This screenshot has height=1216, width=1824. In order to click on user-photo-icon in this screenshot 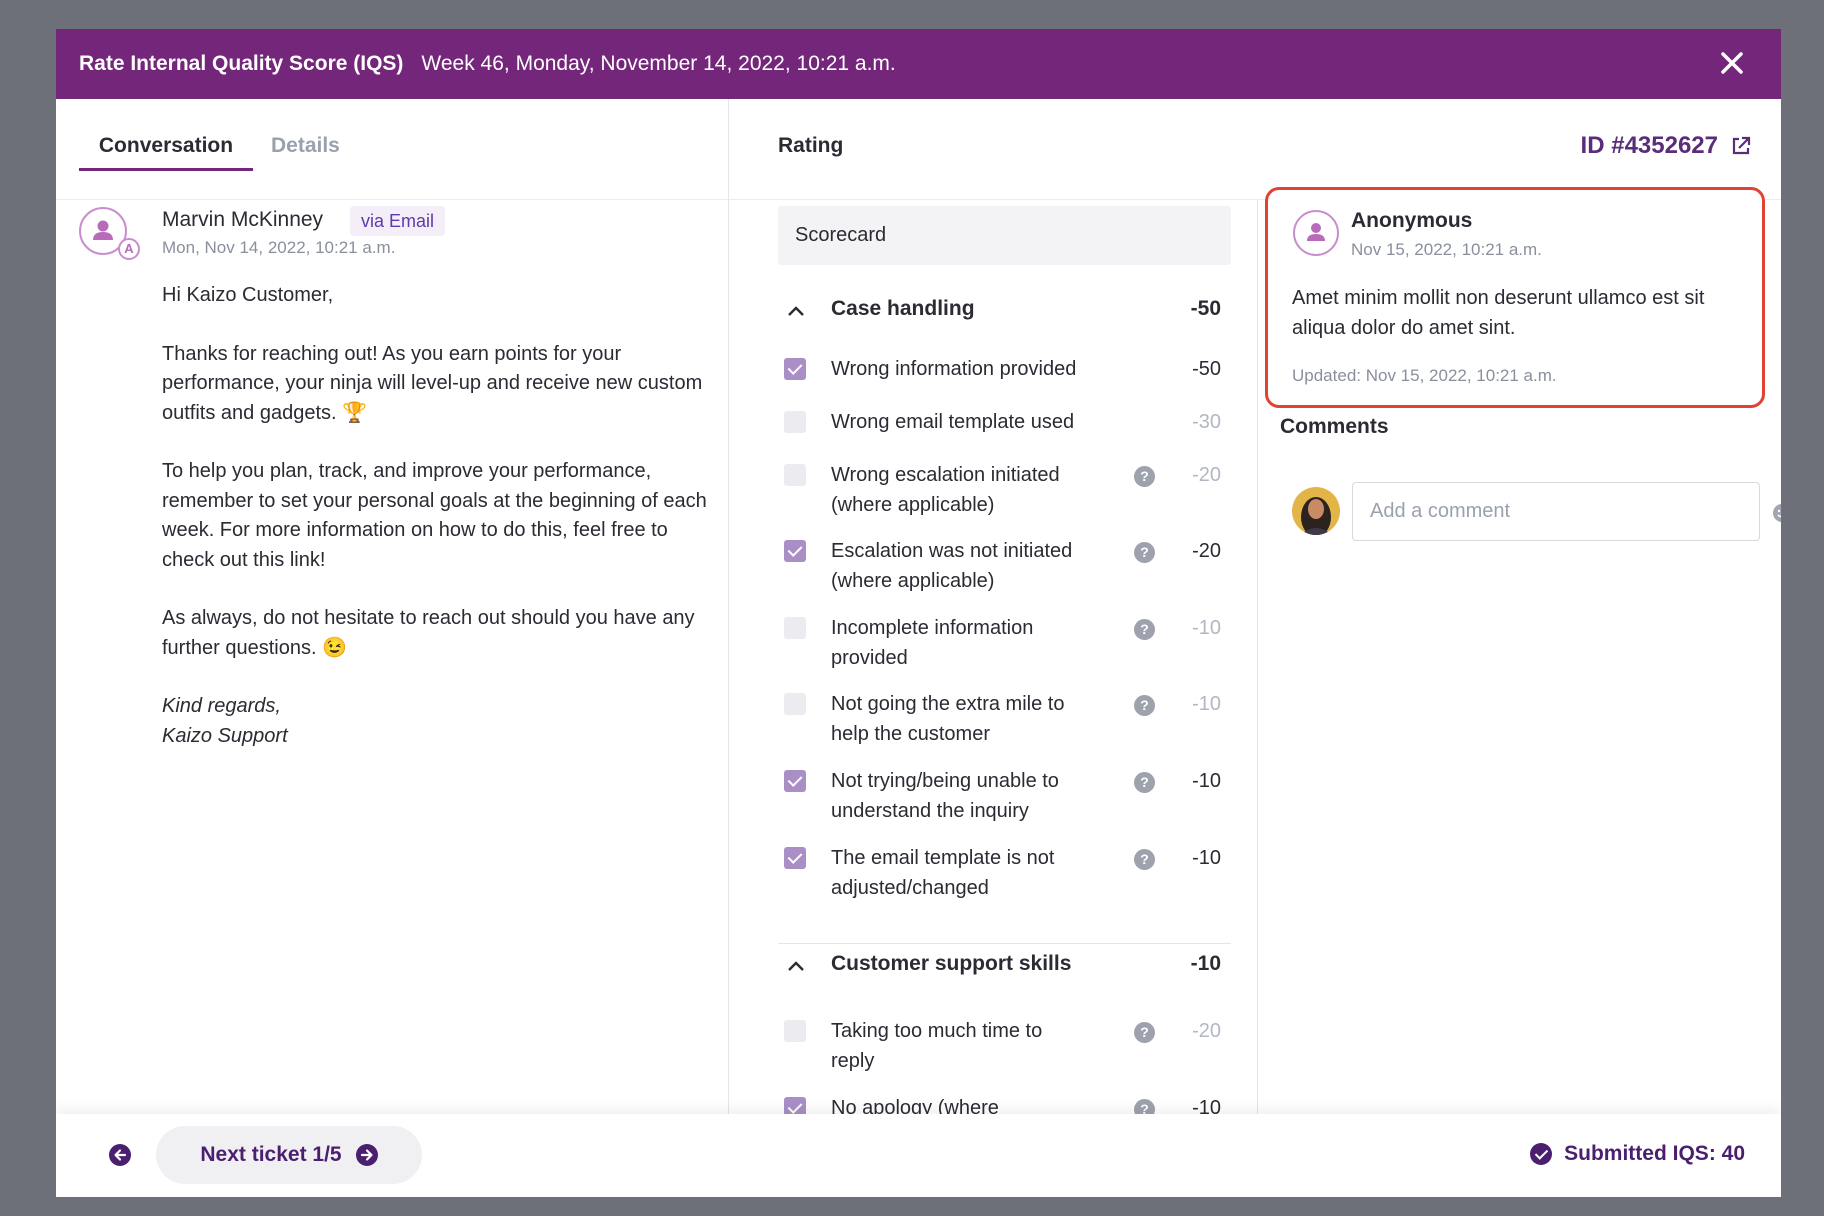, I will do `click(1316, 511)`.